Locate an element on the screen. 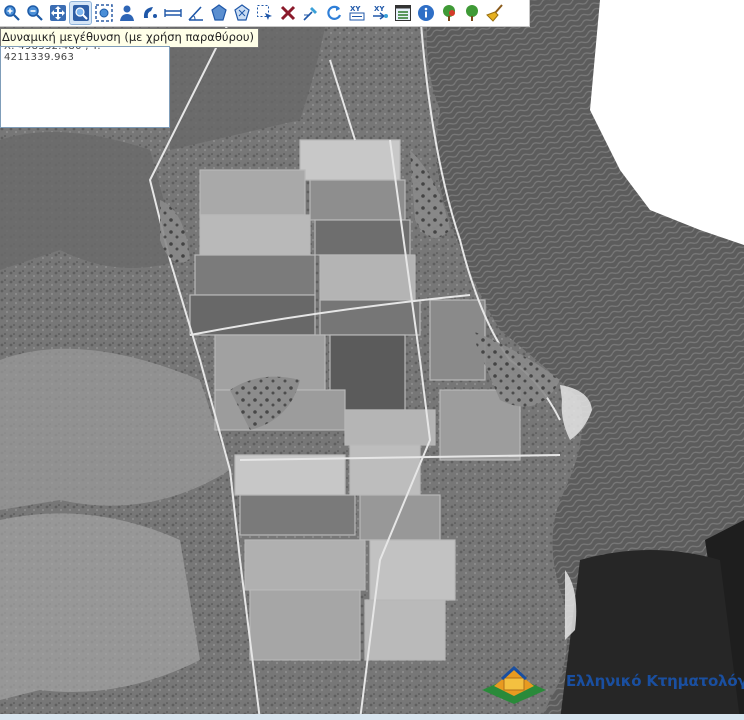 The height and width of the screenshot is (720, 744). select-box-button is located at coordinates (264, 13).